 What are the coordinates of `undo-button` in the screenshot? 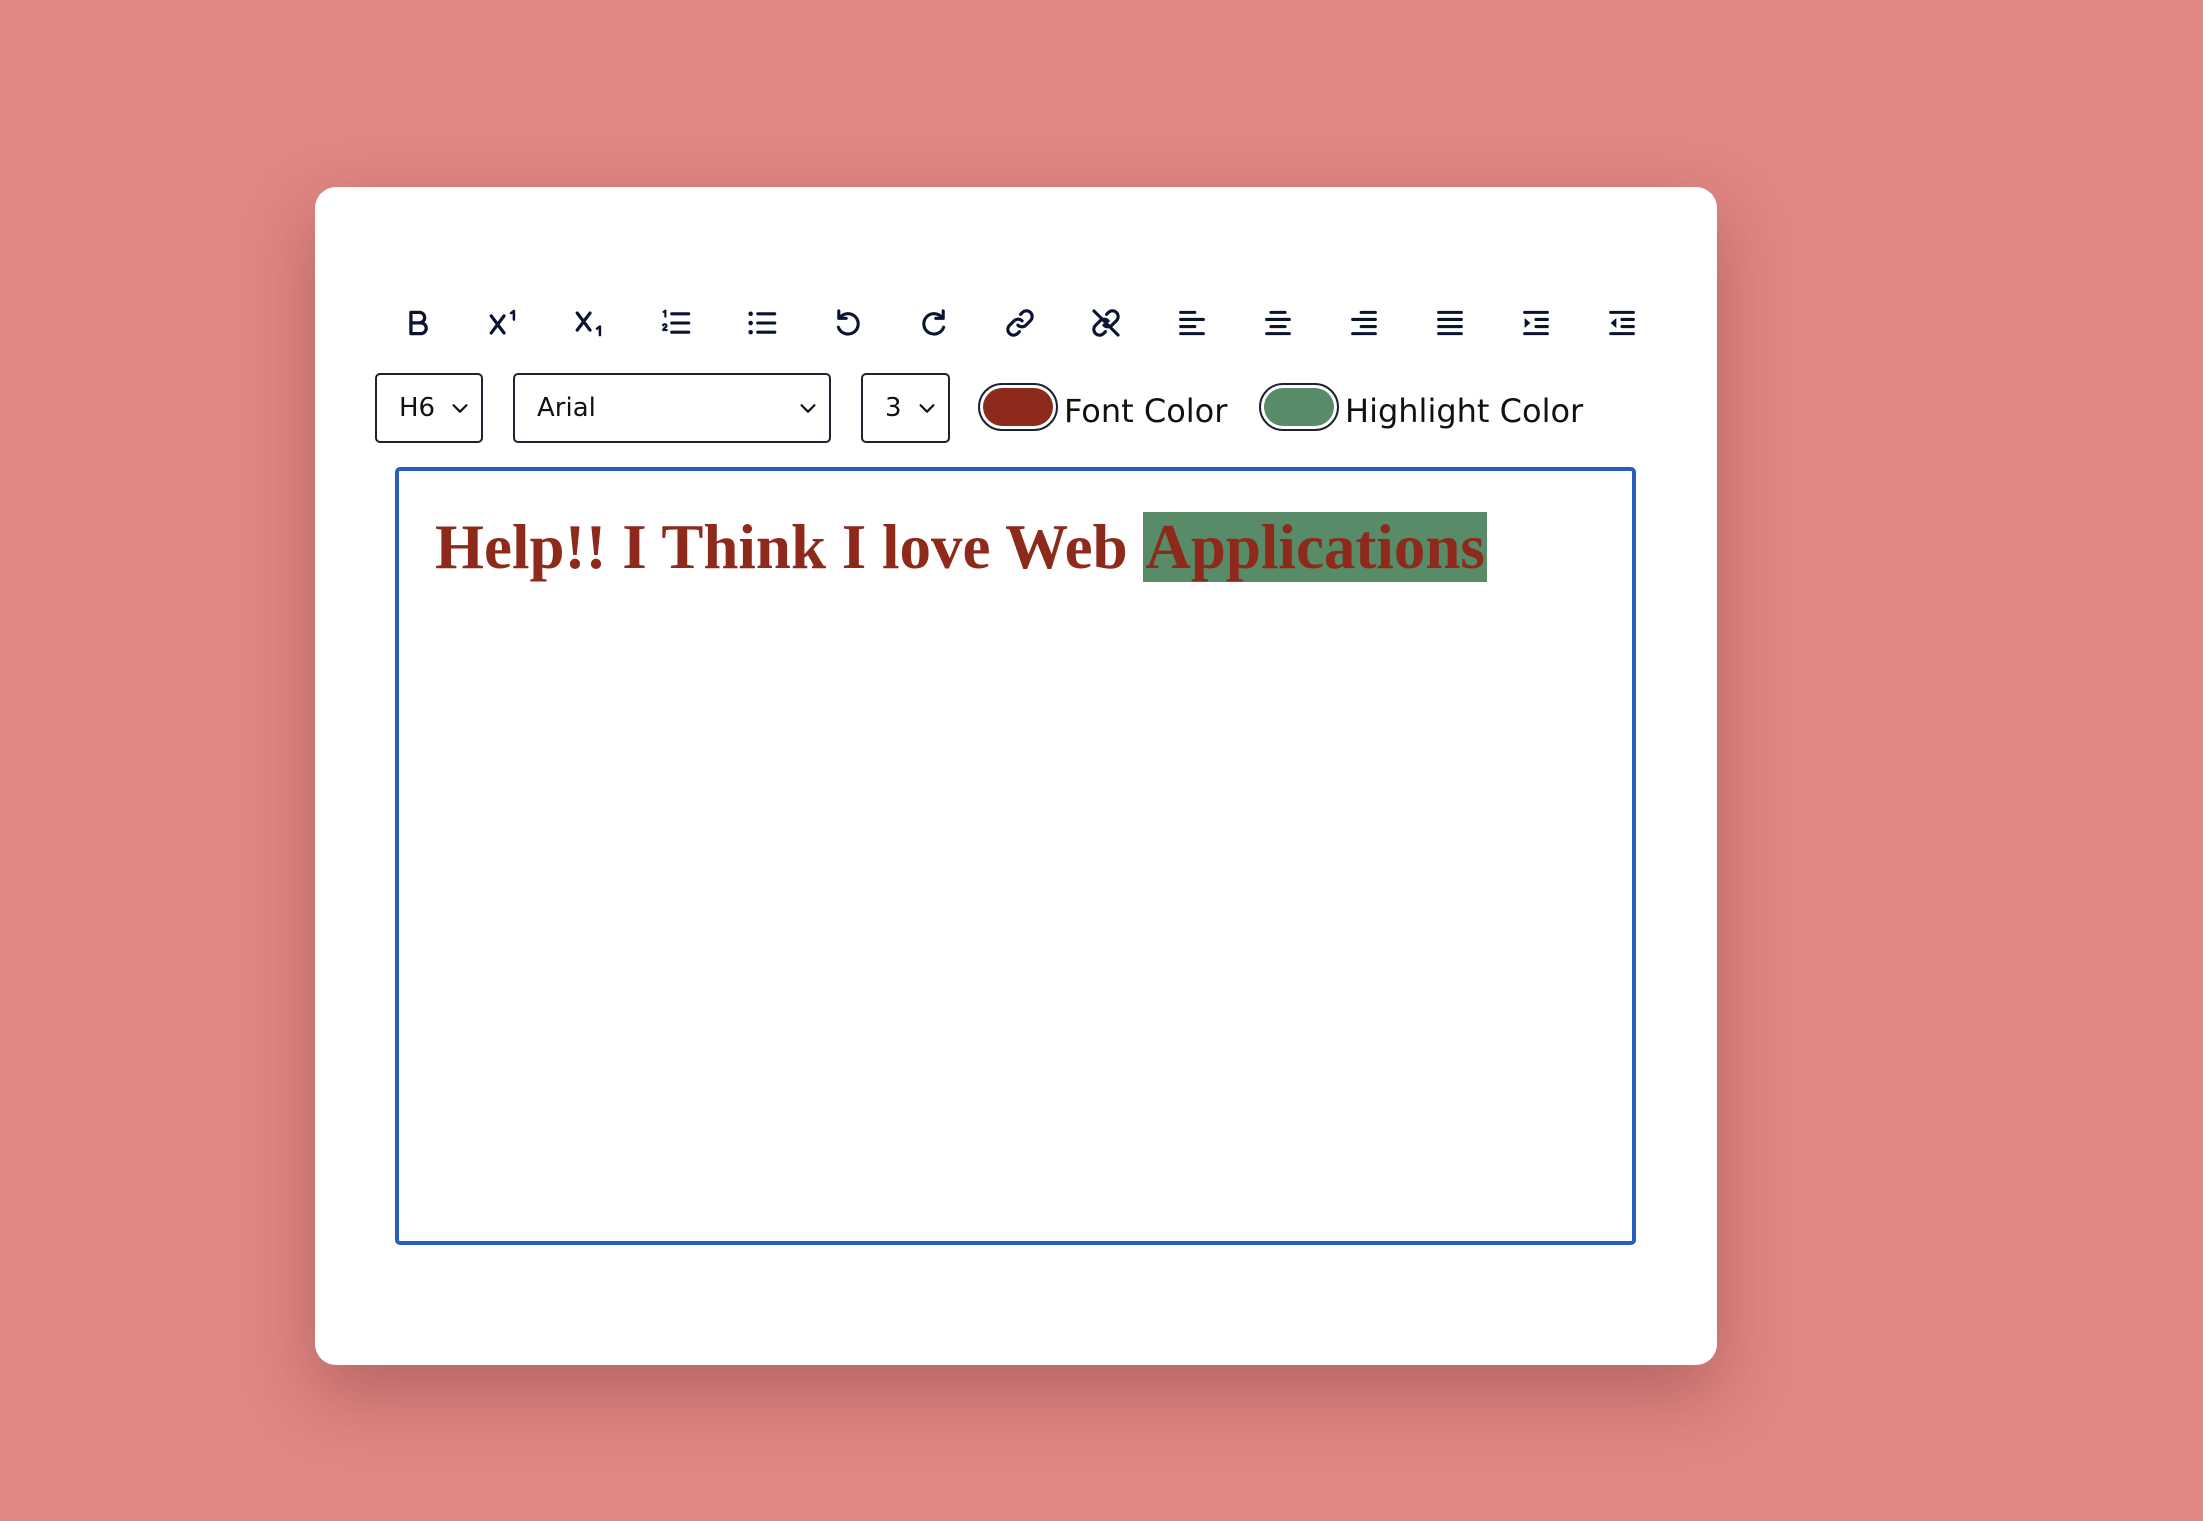 It's located at (848, 323).